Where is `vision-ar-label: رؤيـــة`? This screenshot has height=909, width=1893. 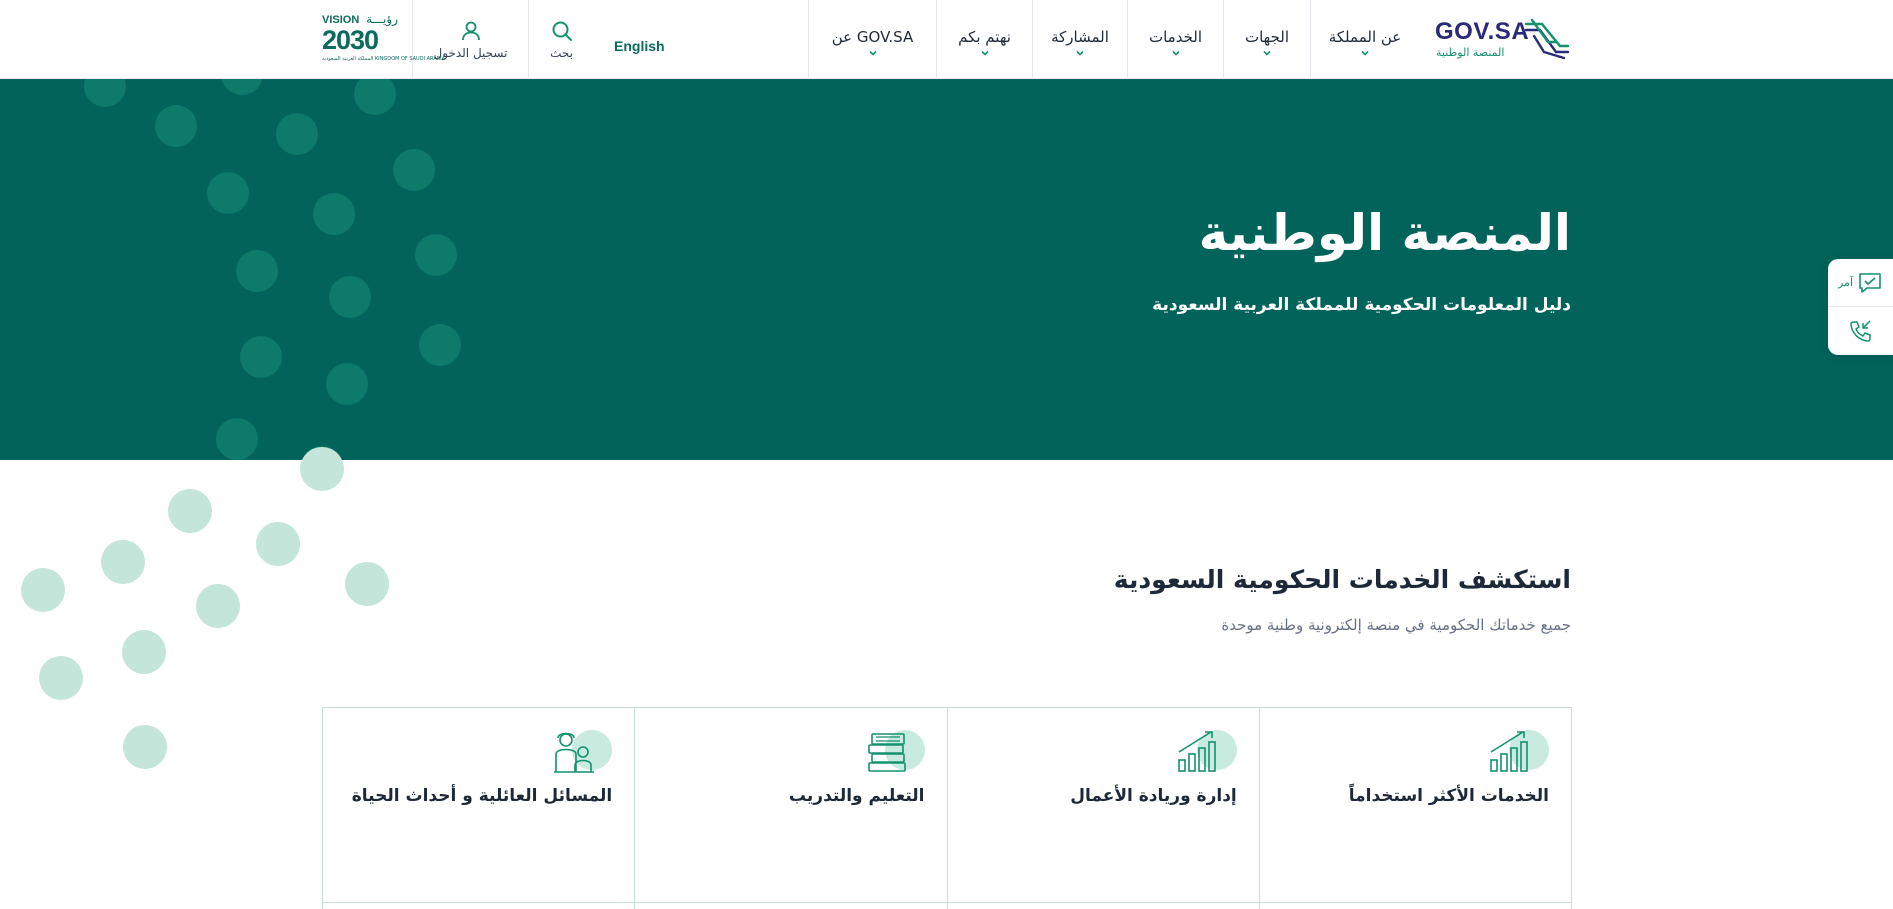 vision-ar-label: رؤيـــة is located at coordinates (382, 19).